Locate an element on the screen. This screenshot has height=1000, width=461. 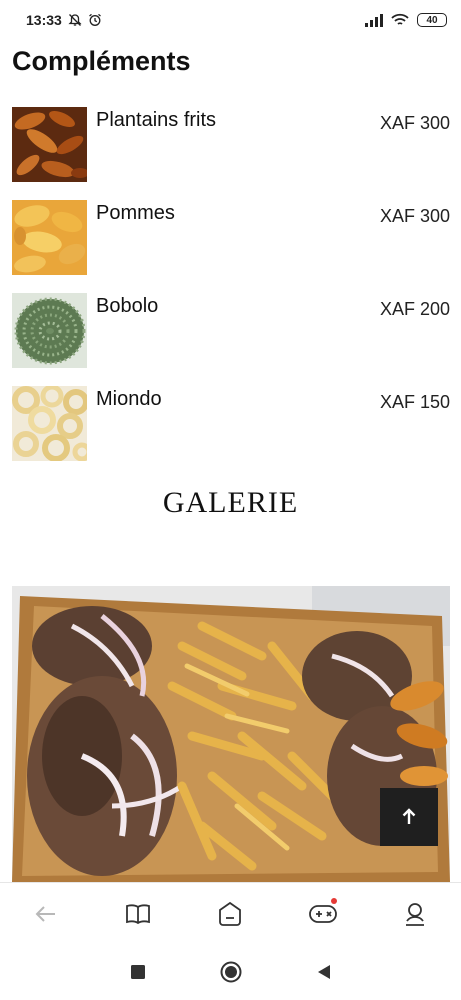
item-price: XAF 150 is located at coordinates (414, 402).